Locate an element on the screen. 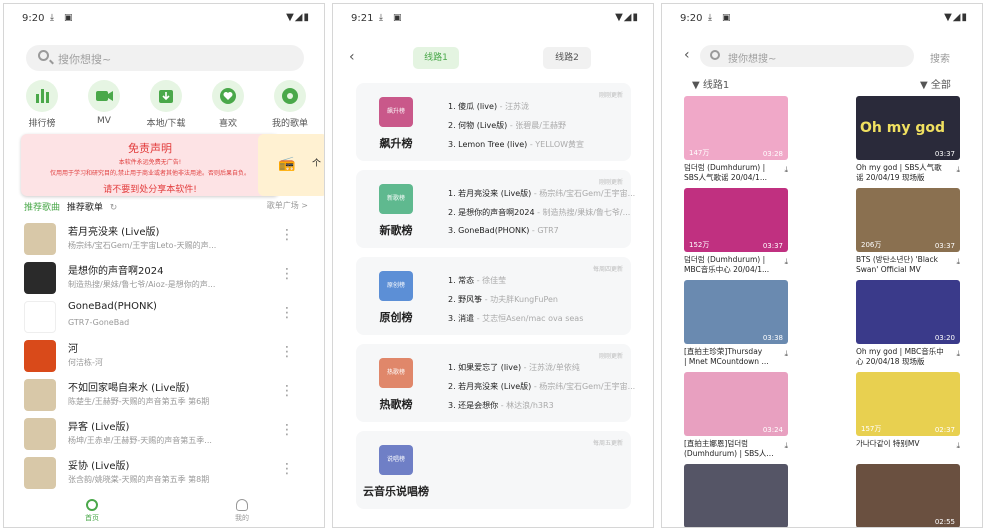  song-subtitle: 张含韵/姚晓棠-天赐的声音第五季 第8期 is located at coordinates (139, 479).